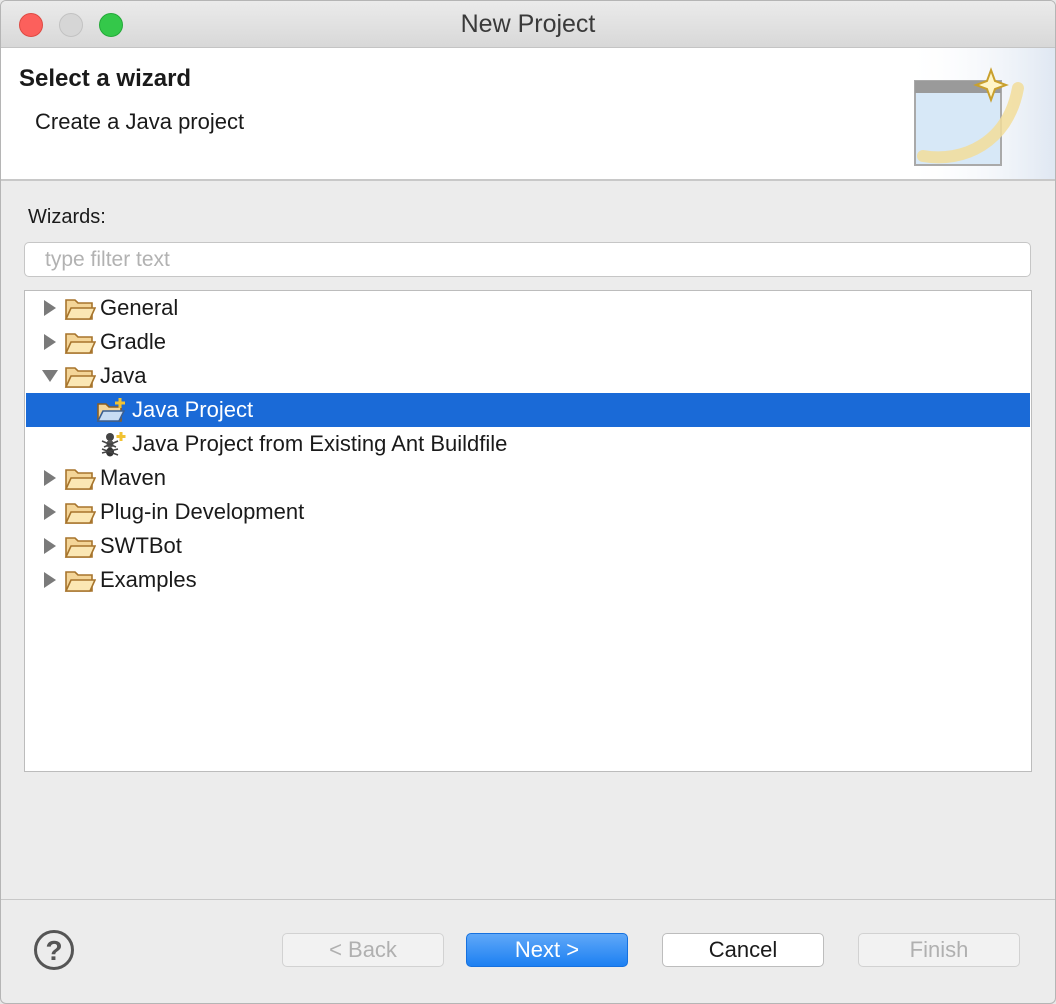 Image resolution: width=1056 pixels, height=1004 pixels. What do you see at coordinates (320, 443) in the screenshot?
I see `tree-item-label: Java Project from Existing Ant Buildfile` at bounding box center [320, 443].